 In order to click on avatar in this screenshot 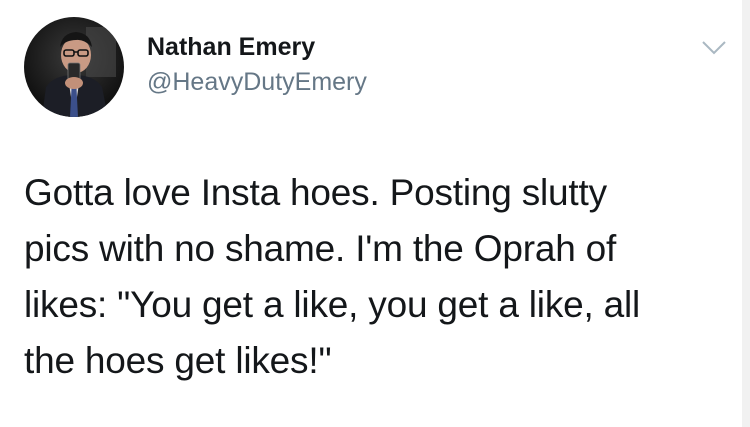, I will do `click(74, 67)`.